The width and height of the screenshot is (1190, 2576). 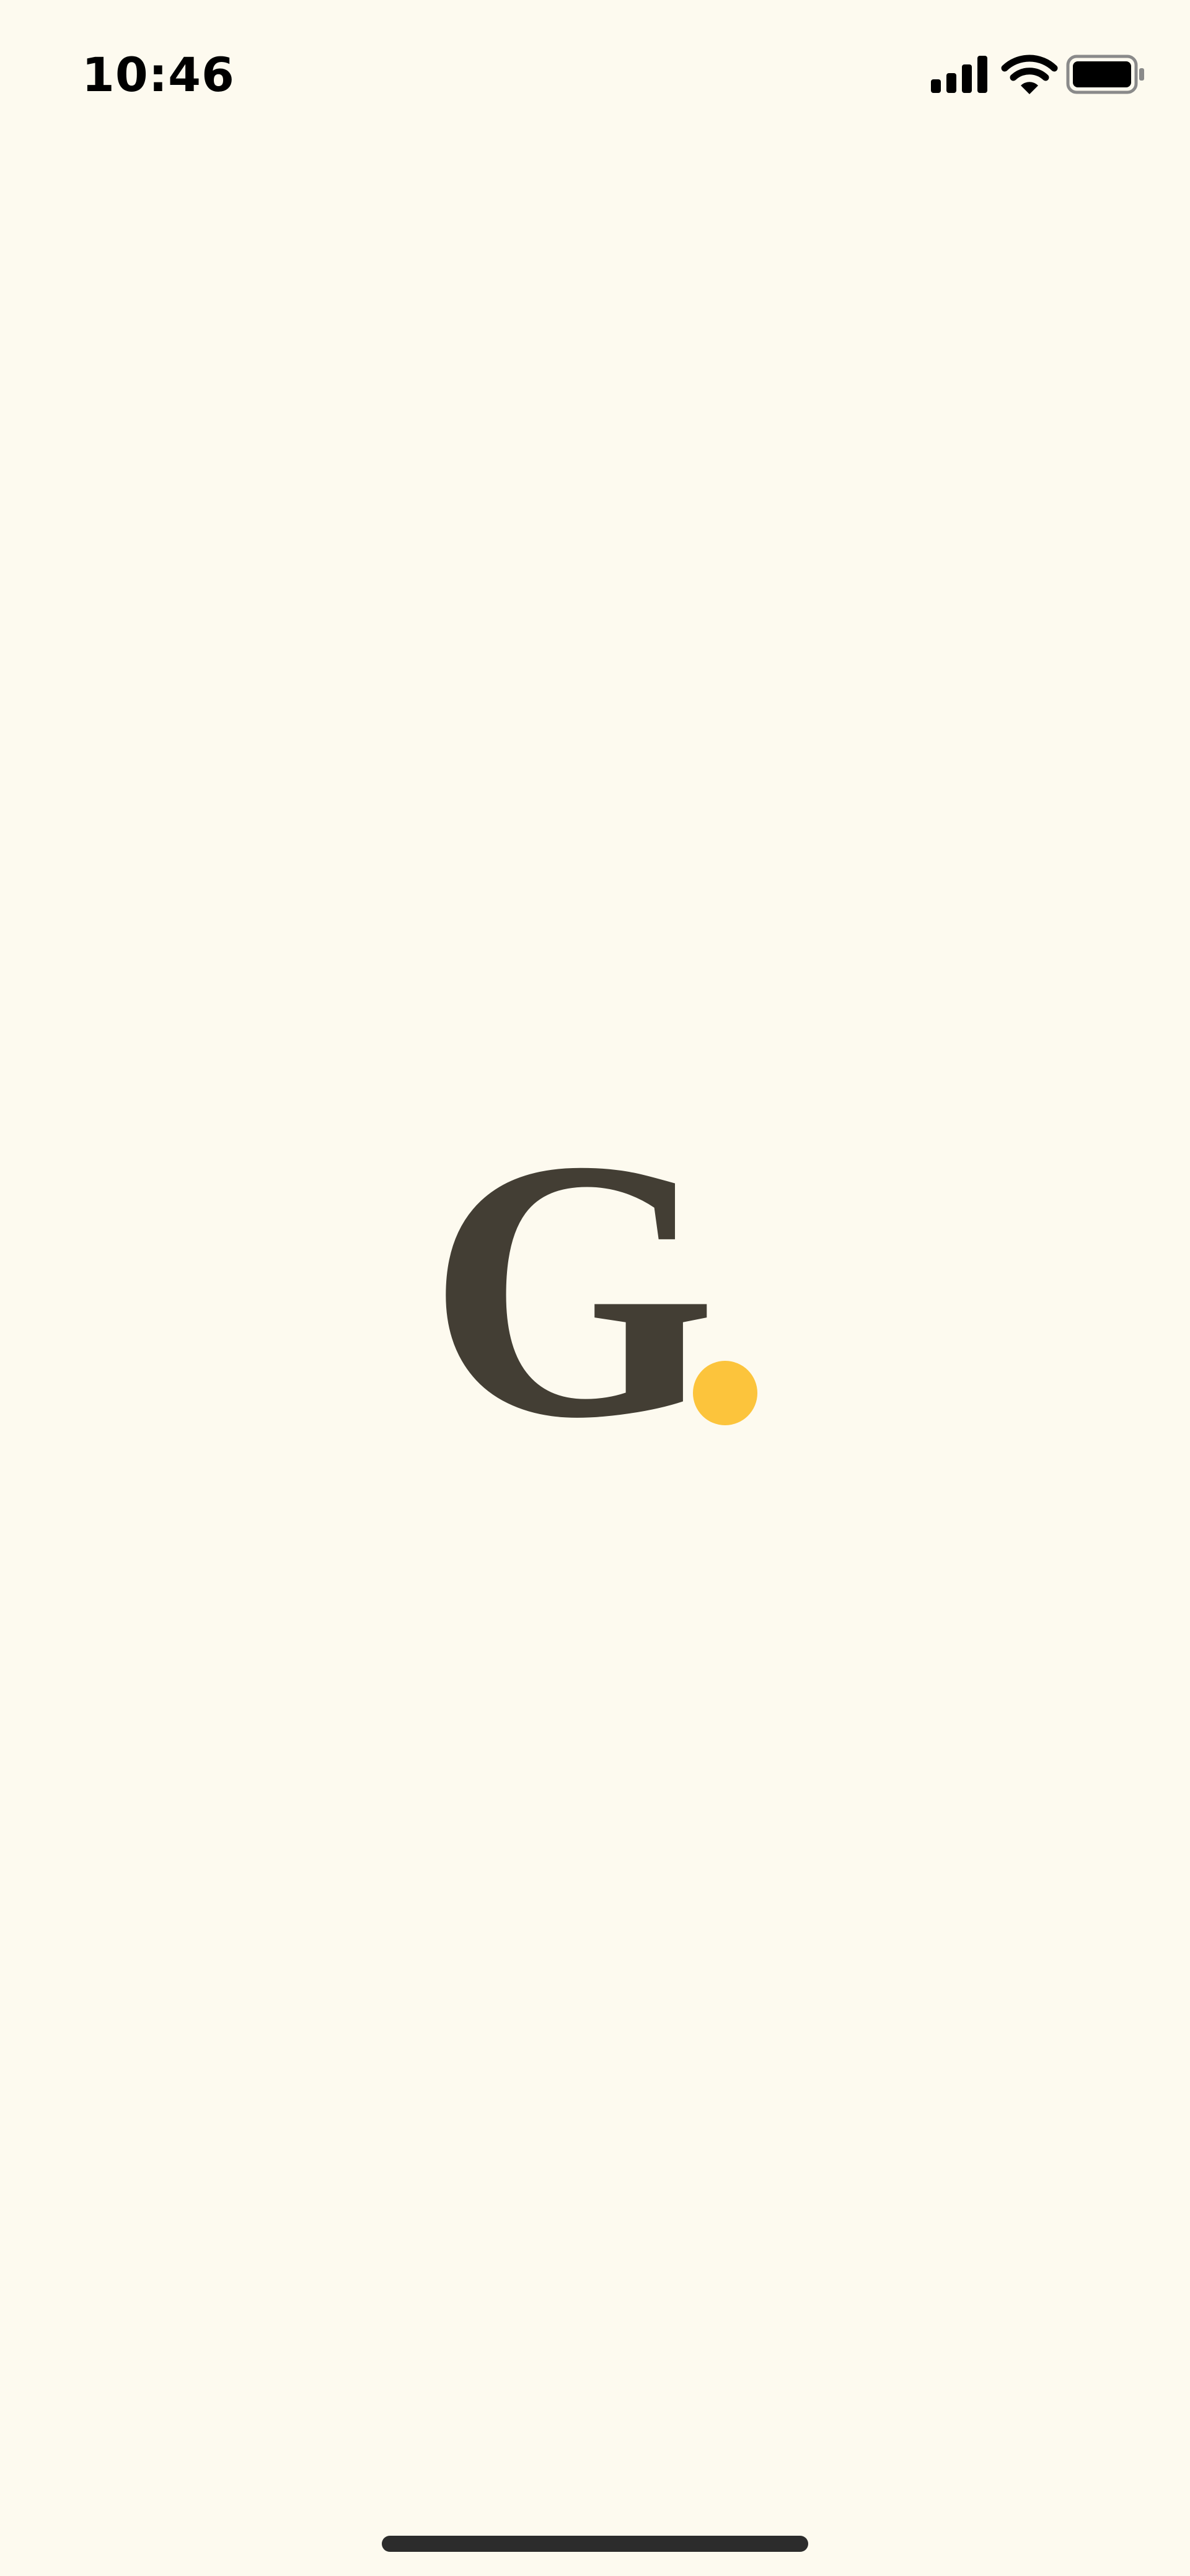 What do you see at coordinates (572, 1289) in the screenshot?
I see `logo-letter: G` at bounding box center [572, 1289].